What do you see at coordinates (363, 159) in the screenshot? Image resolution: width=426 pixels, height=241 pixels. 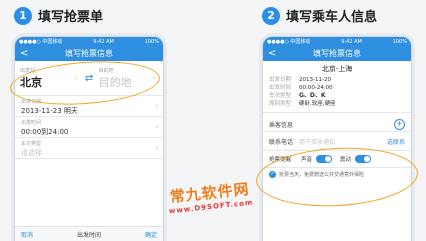 I see `vibrate-toggle` at bounding box center [363, 159].